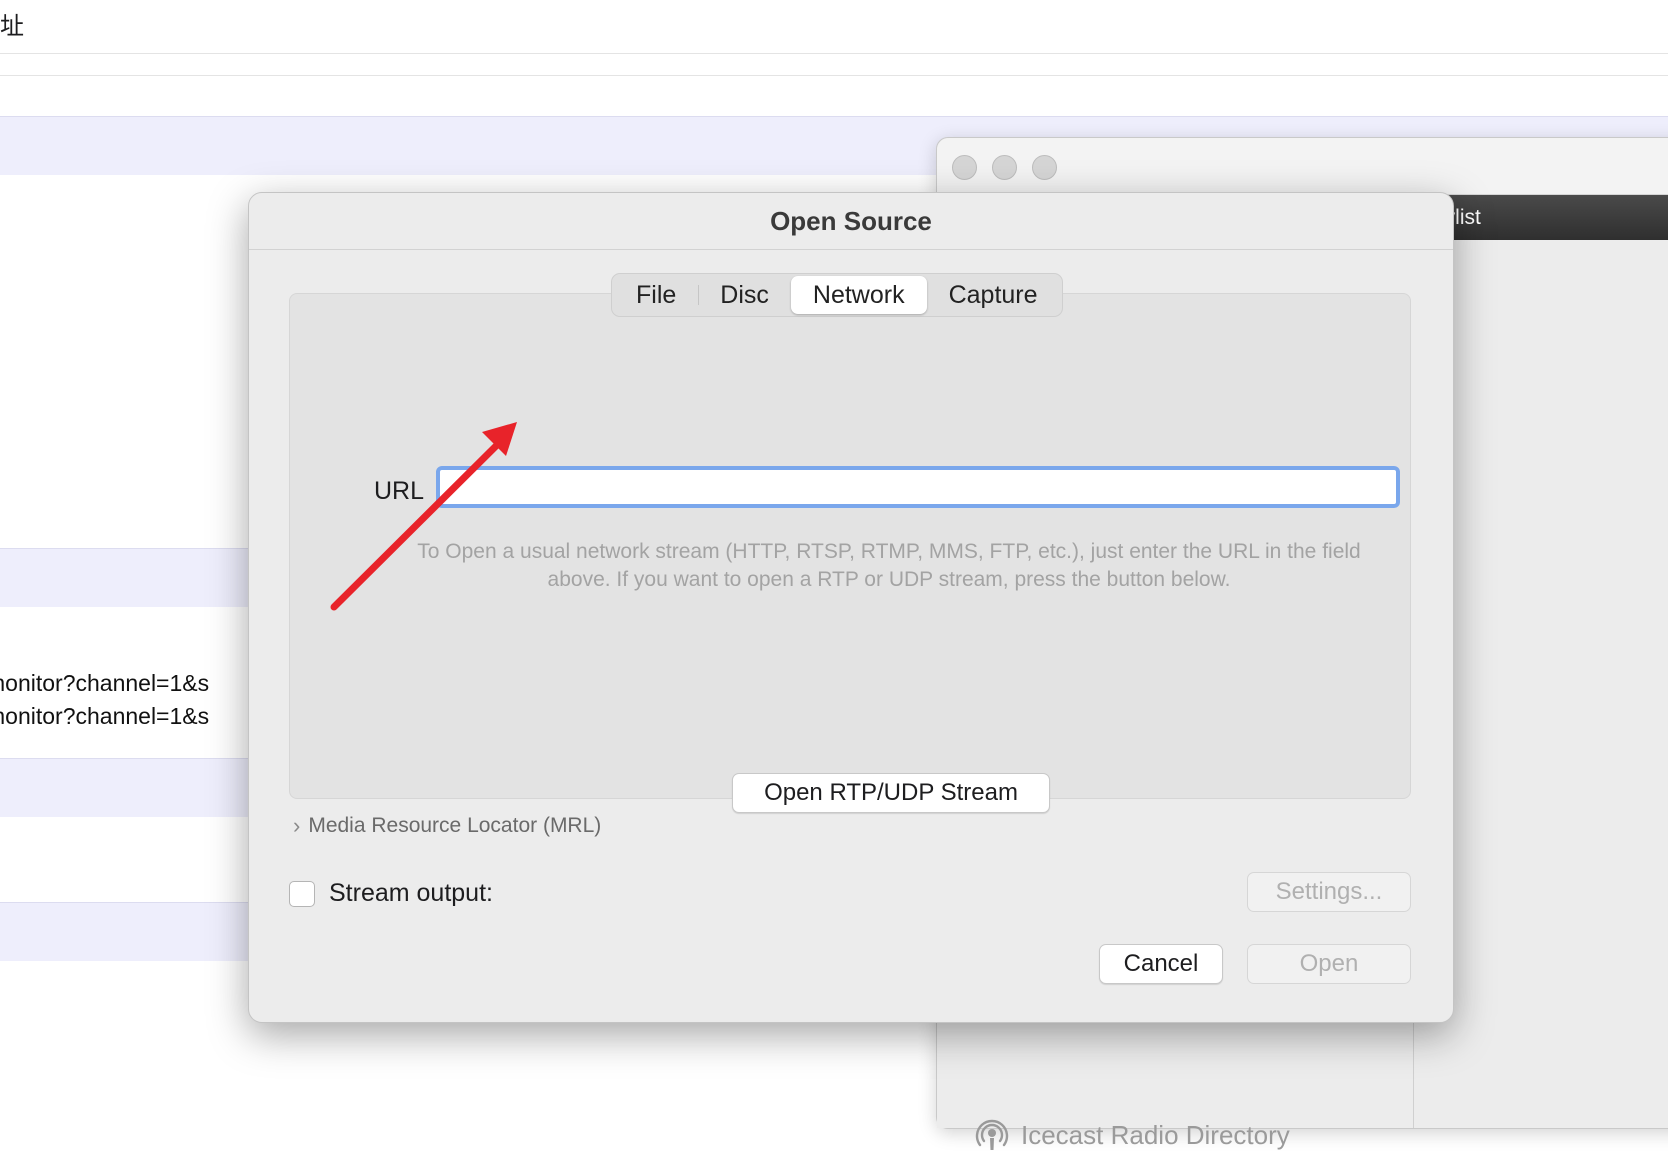 The height and width of the screenshot is (1152, 1668). What do you see at coordinates (891, 793) in the screenshot?
I see `open-rtp-udp-stream-button: Open RTP/UDP Stream` at bounding box center [891, 793].